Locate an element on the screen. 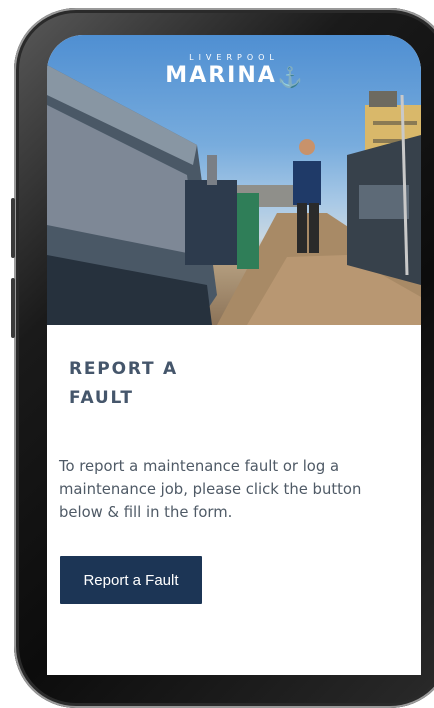 The image size is (434, 708). person-body is located at coordinates (307, 183).